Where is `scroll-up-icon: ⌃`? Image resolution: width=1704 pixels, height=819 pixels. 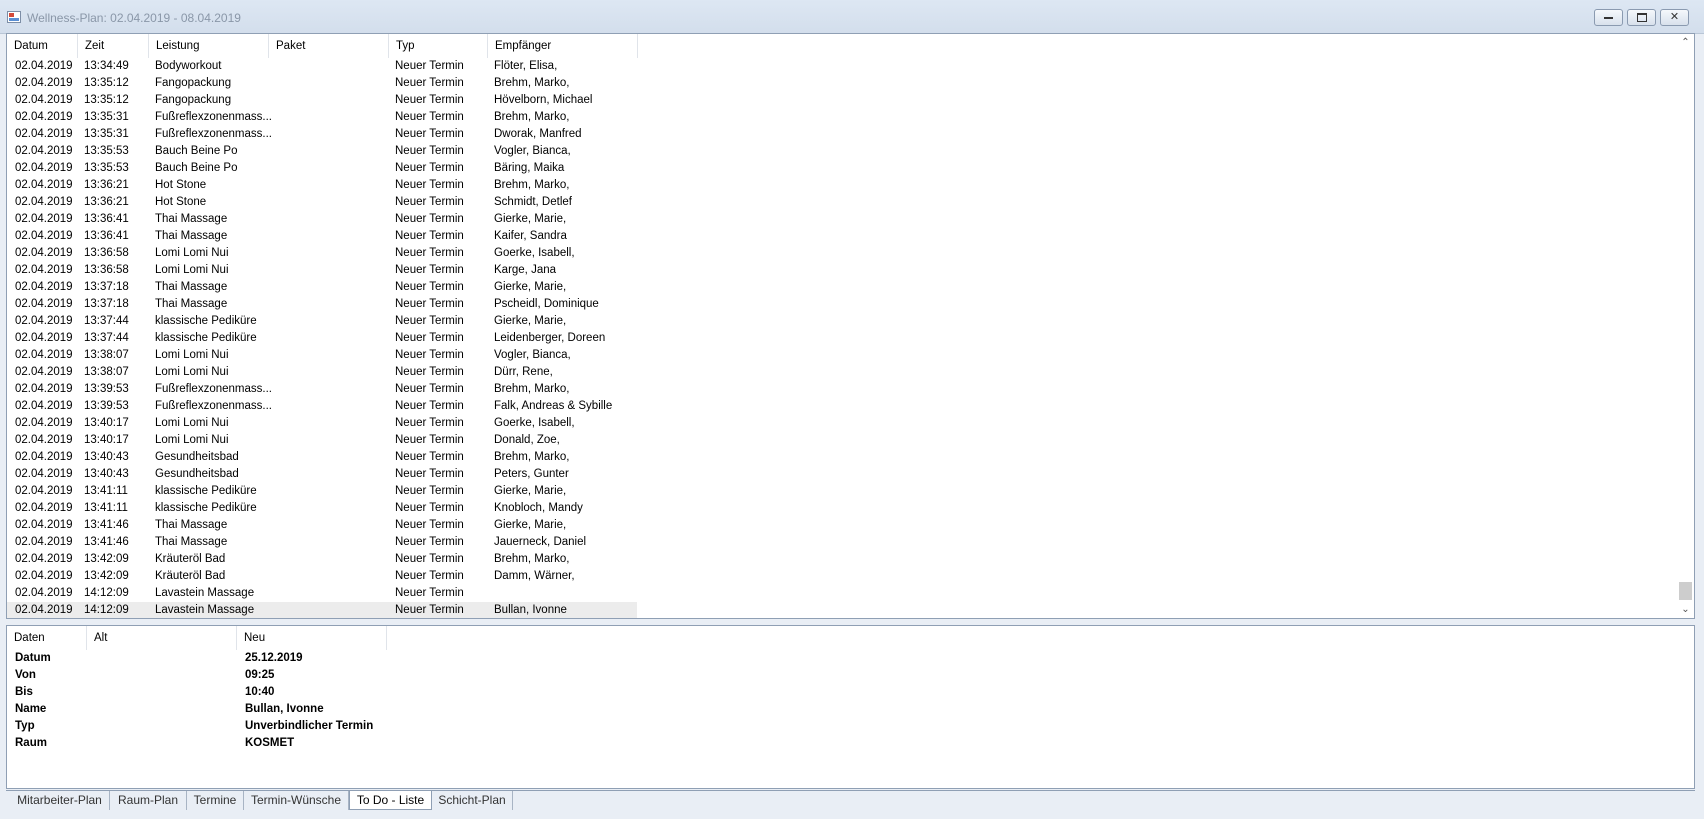 scroll-up-icon: ⌃ is located at coordinates (1685, 42).